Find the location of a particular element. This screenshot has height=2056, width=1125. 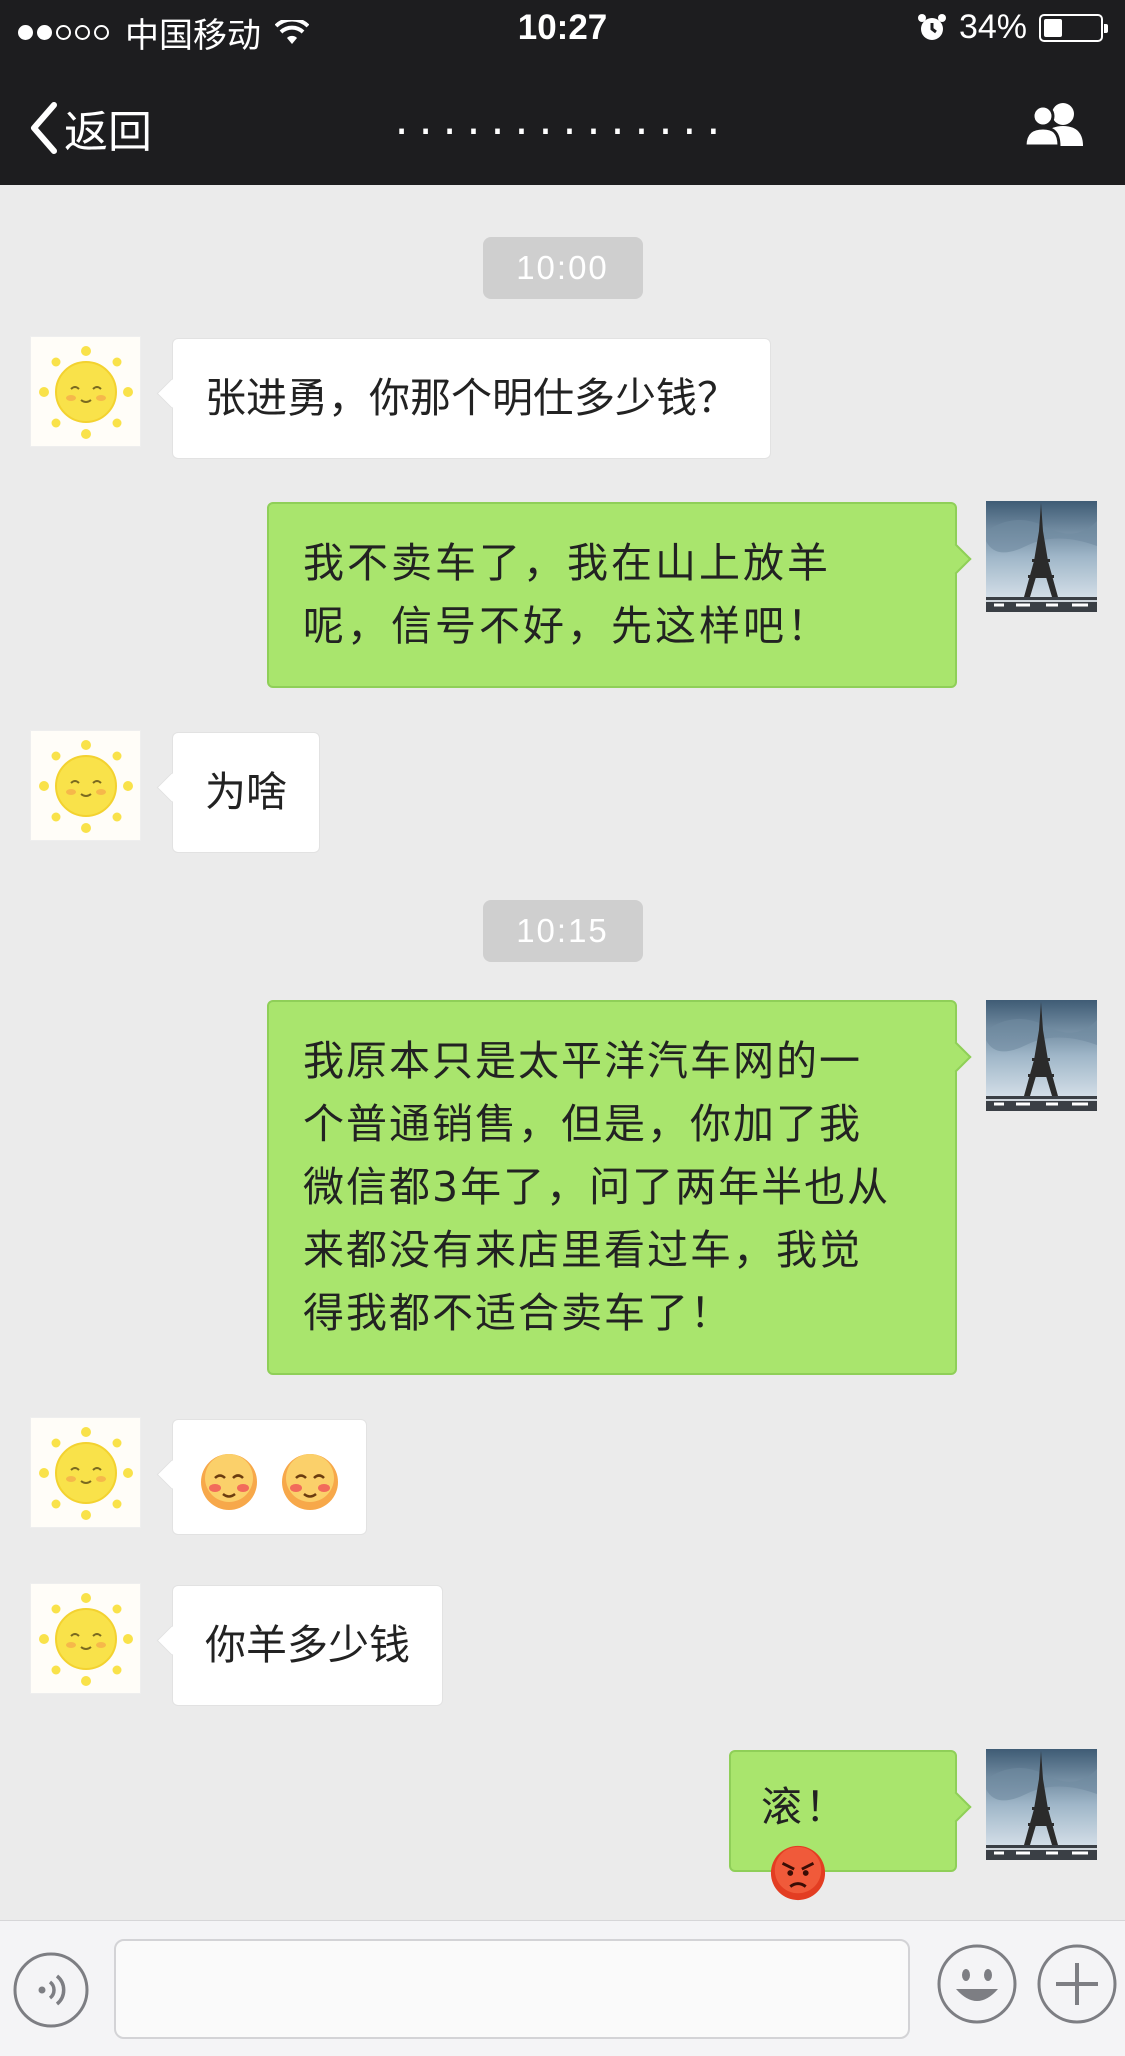

battery-fill is located at coordinates (1053, 27).